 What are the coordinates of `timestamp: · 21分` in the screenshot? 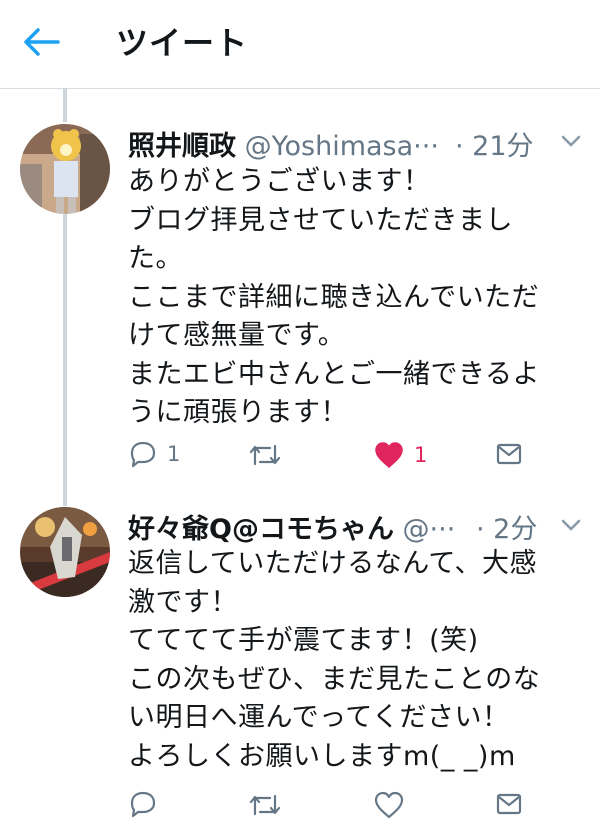 It's located at (494, 143).